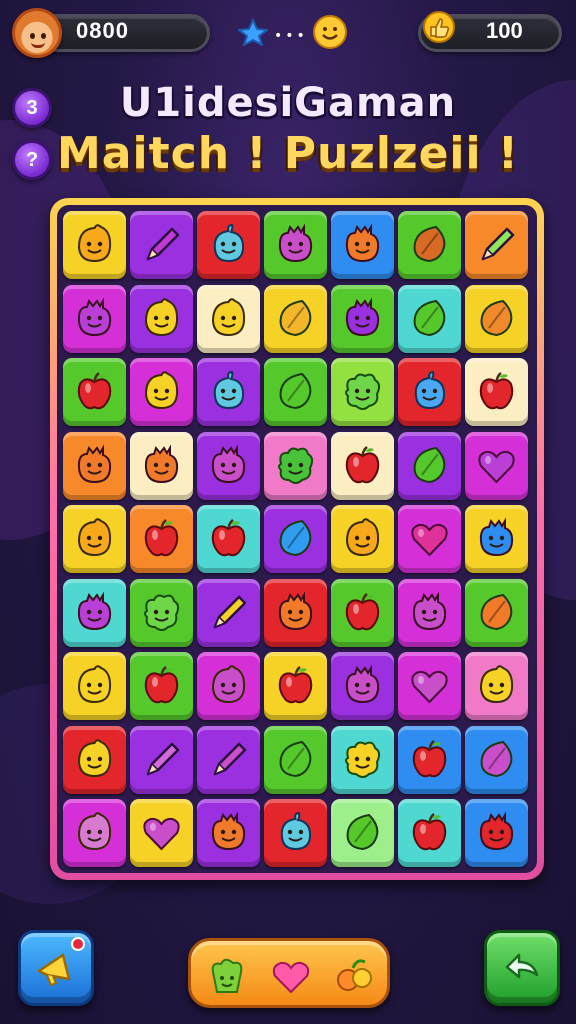  I want to click on heart-booster-icon, so click(291, 976).